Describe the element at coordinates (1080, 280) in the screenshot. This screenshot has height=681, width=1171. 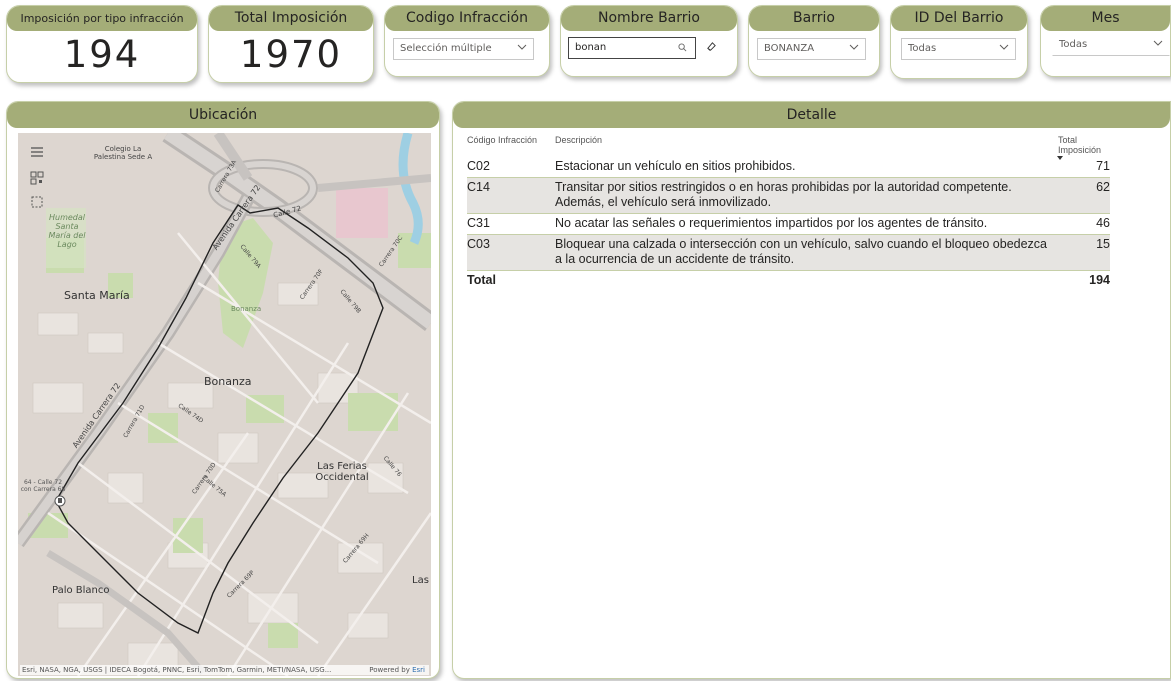
I see `total-value: 194` at that location.